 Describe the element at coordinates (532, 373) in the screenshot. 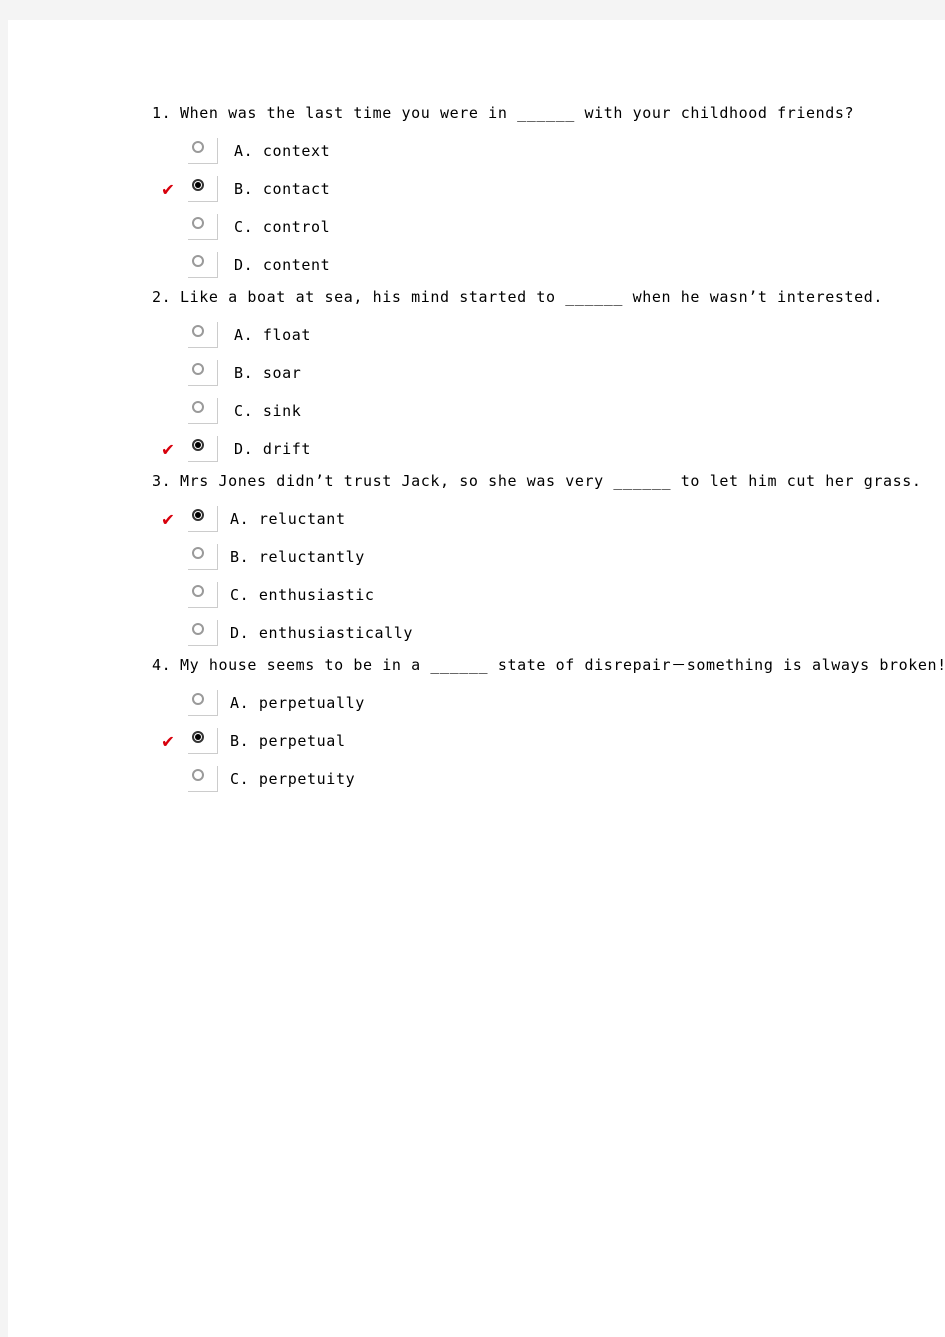

I see `option-row: ✔B. soar` at that location.